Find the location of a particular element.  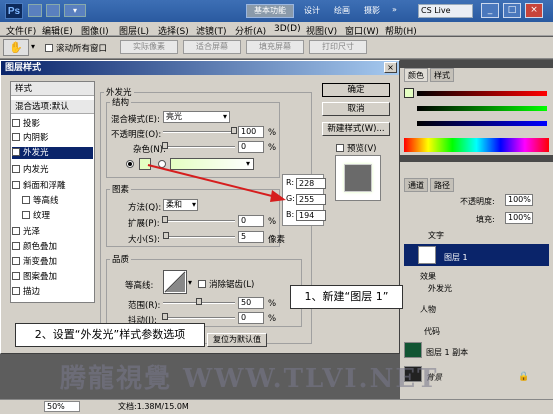

noise-slider-thumb is located at coordinates (165, 145).